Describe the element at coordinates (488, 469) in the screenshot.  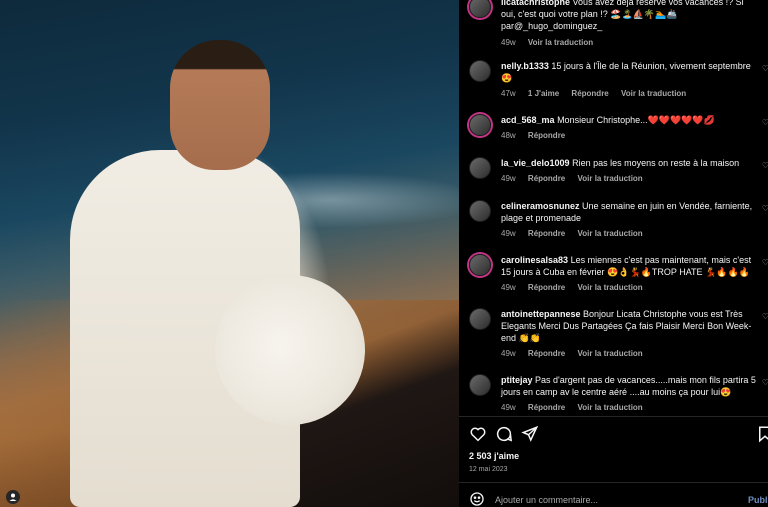
I see `post-date: 12 mai 2023` at that location.